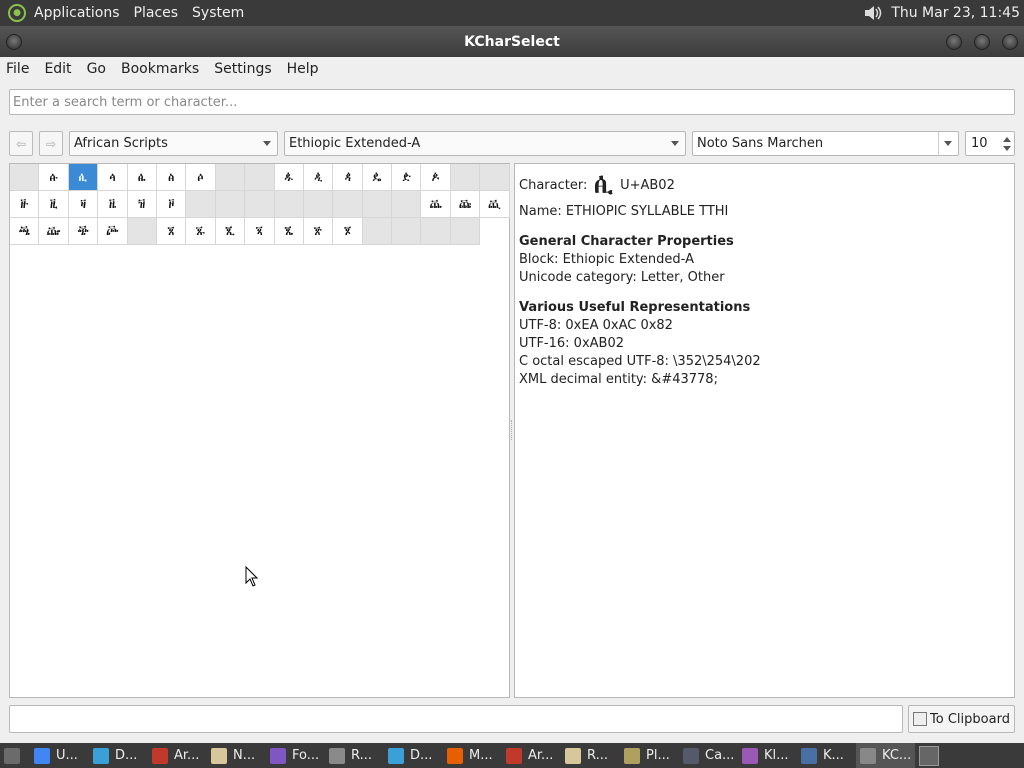 This screenshot has width=1024, height=768. What do you see at coordinates (1007, 139) in the screenshot?
I see `spin-up-icon` at bounding box center [1007, 139].